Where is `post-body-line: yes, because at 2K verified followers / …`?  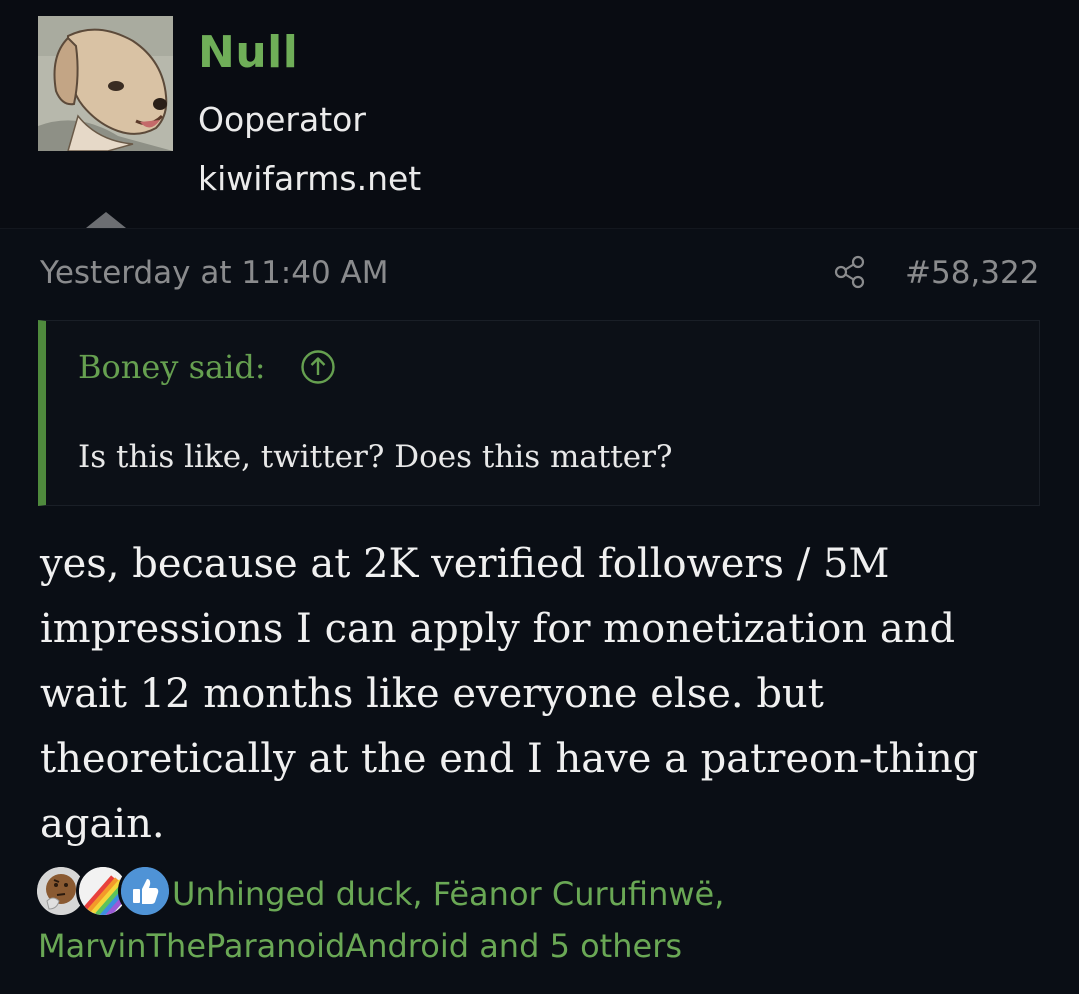
post-body-line: yes, because at 2K verified followers / … is located at coordinates (465, 564).